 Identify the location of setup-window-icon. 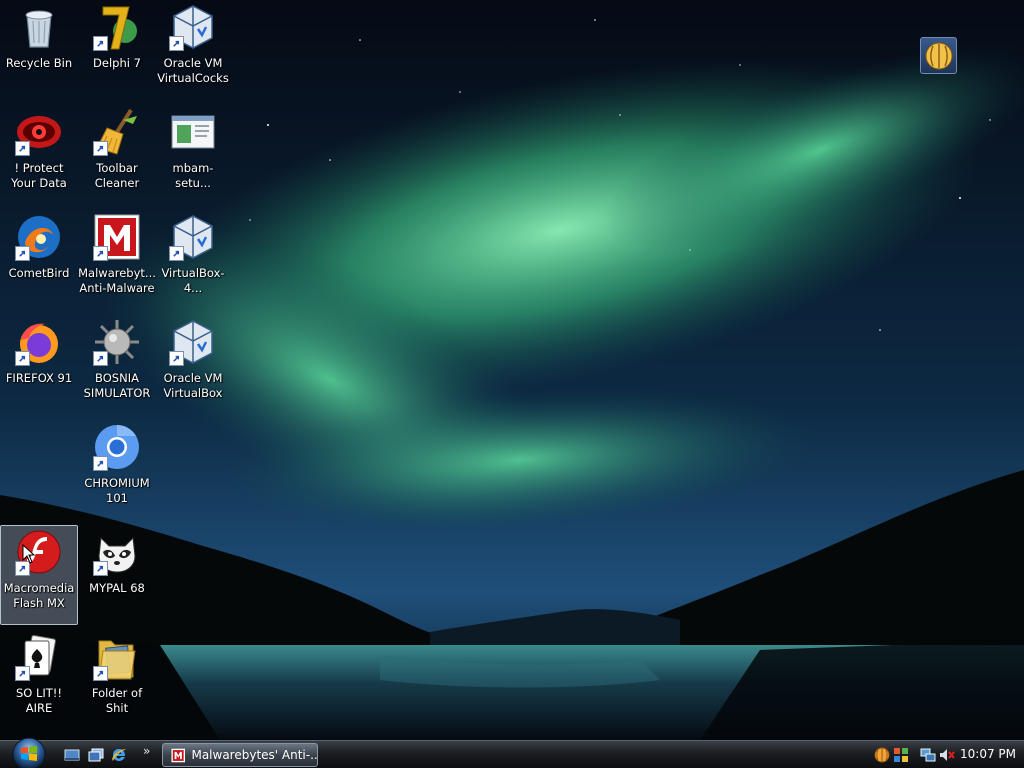
(193, 132).